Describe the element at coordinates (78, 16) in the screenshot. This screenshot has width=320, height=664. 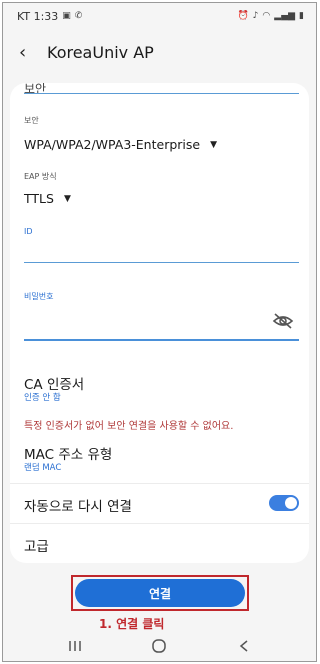
I see `call-icon: ✆` at that location.